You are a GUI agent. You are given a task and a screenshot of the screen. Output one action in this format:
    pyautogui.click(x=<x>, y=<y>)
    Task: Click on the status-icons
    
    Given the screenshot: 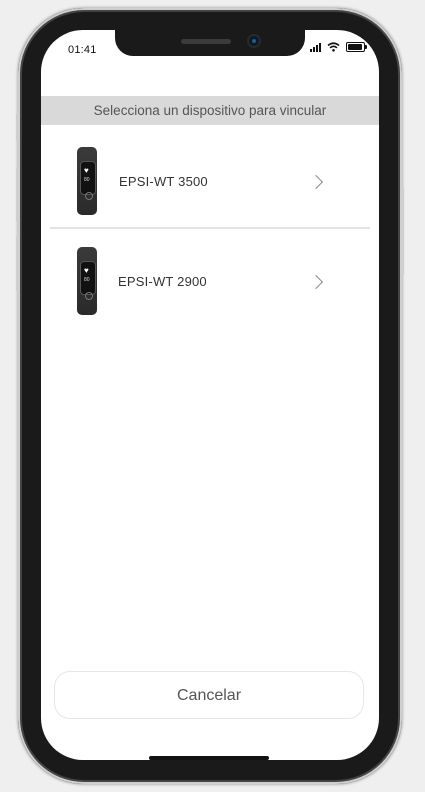 What is the action you would take?
    pyautogui.click(x=338, y=47)
    